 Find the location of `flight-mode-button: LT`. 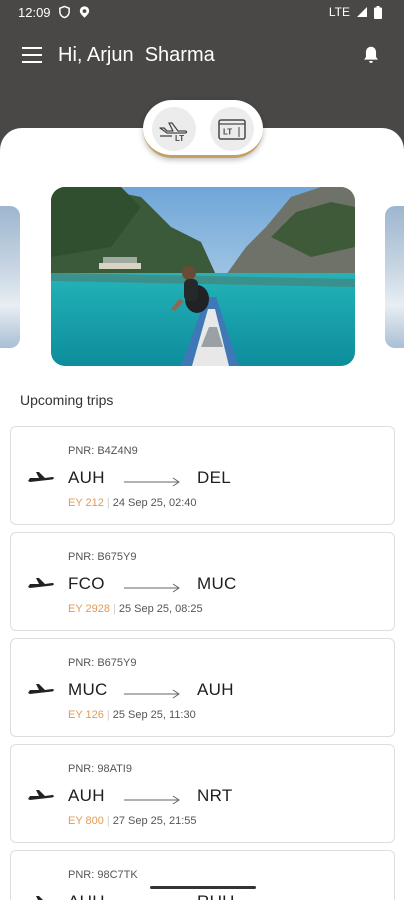

flight-mode-button: LT is located at coordinates (174, 129).